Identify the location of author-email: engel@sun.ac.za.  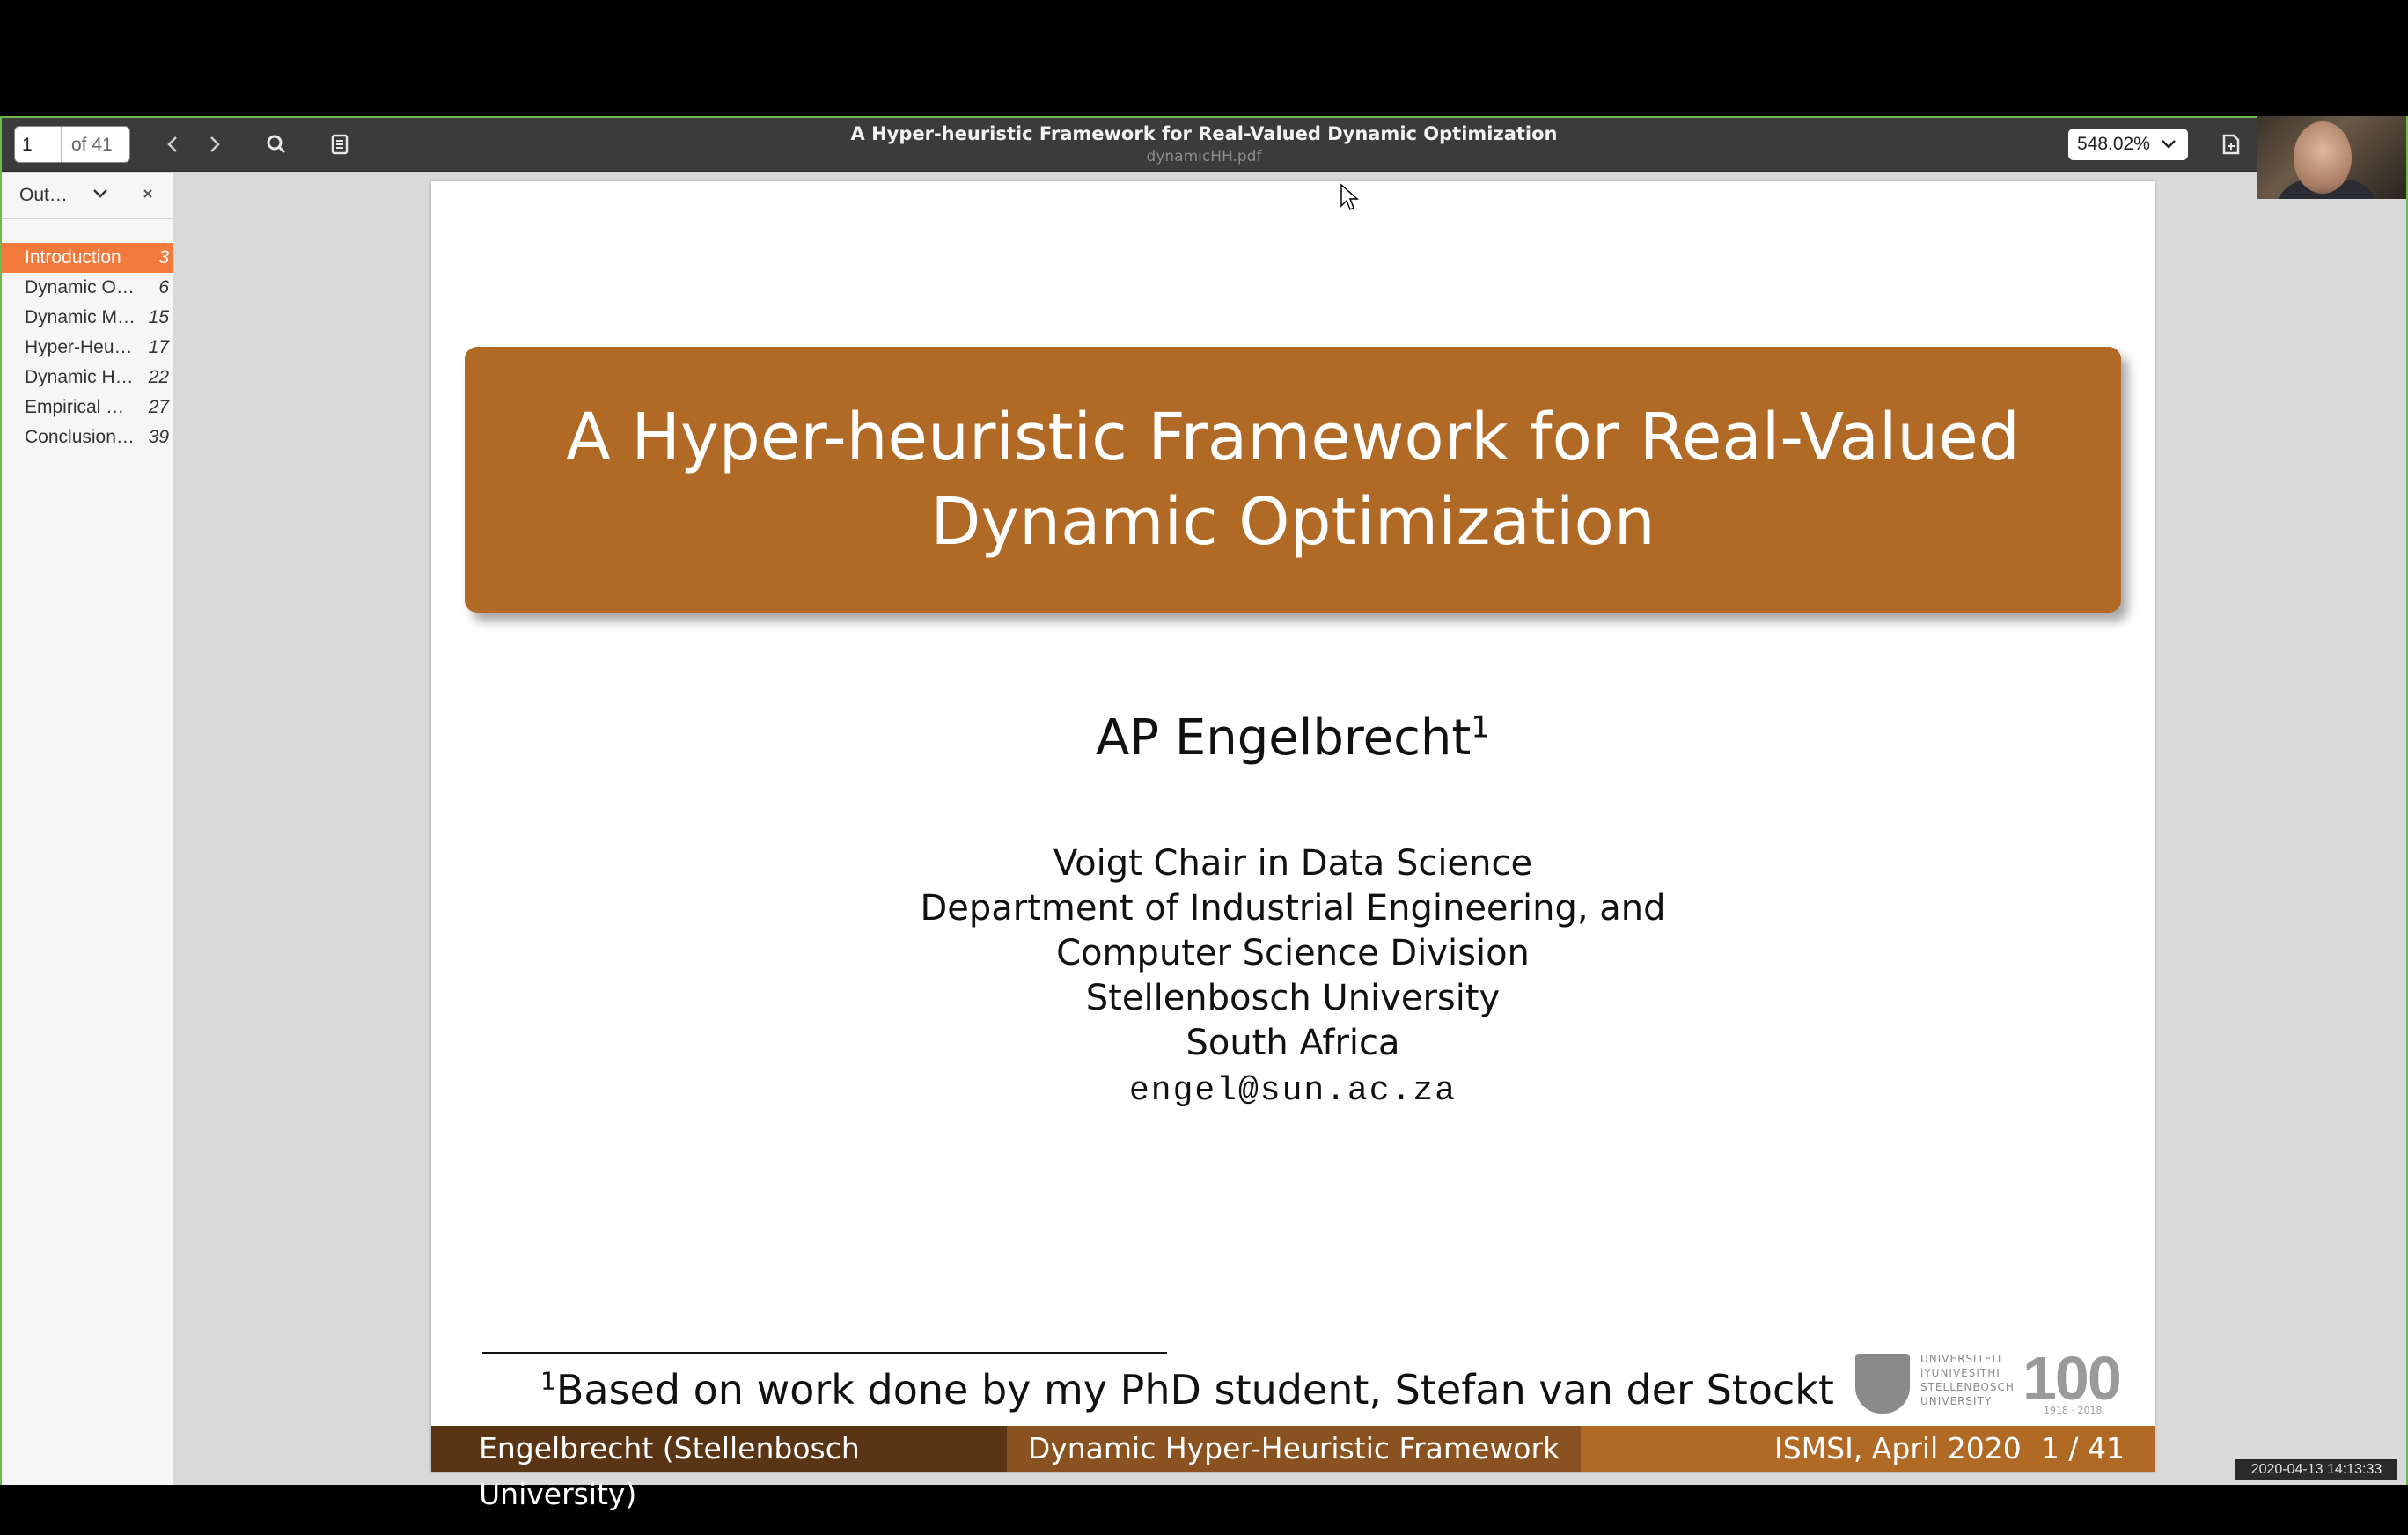
(1292, 1091).